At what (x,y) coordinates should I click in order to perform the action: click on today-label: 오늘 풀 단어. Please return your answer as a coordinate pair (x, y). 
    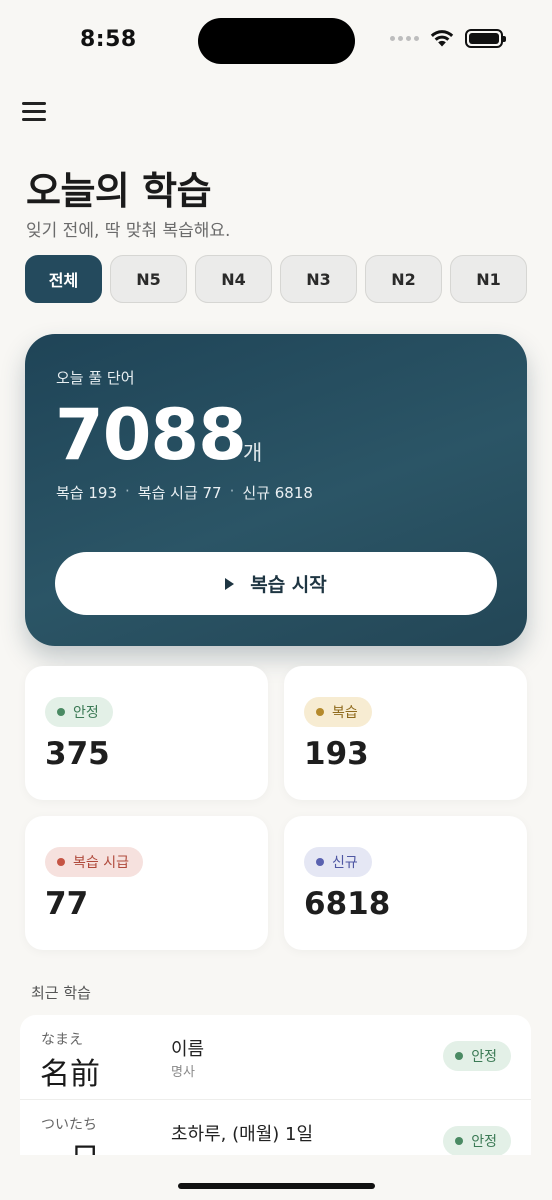
    Looking at the image, I should click on (95, 378).